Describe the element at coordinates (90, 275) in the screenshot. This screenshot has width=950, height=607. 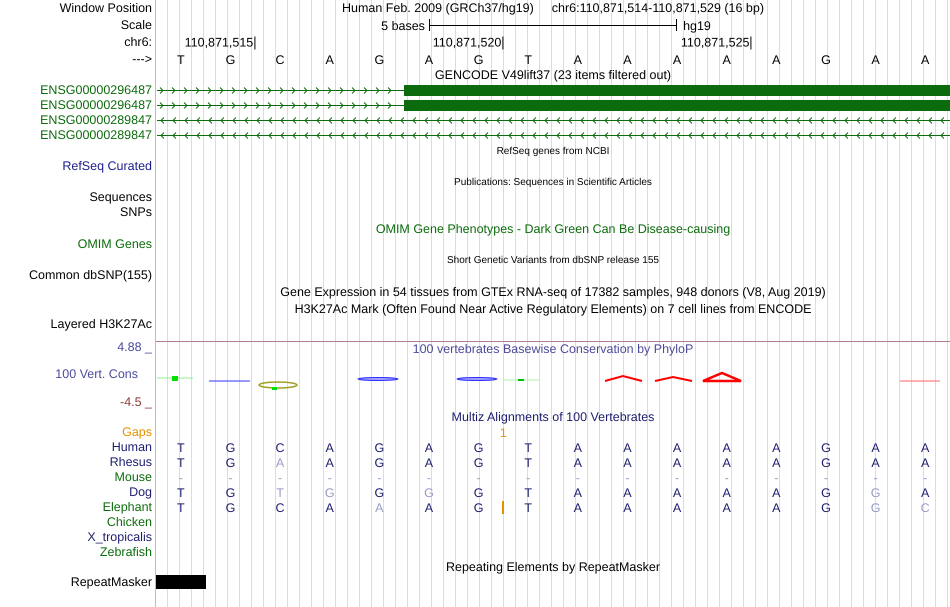
I see `track-label: Common dbSNP(155)` at that location.